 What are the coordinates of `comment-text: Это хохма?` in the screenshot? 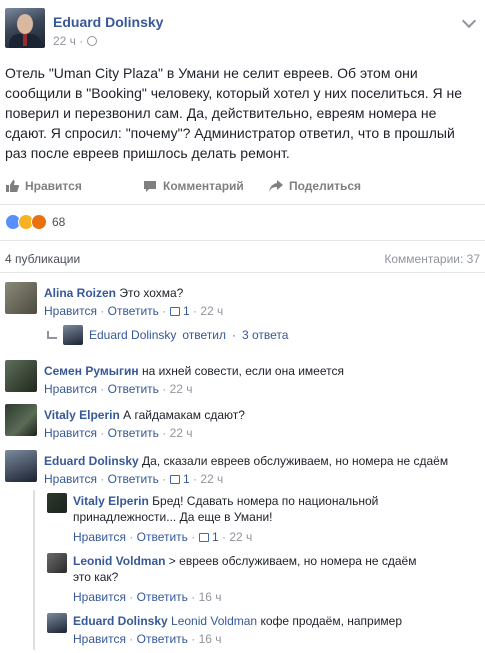 It's located at (151, 293).